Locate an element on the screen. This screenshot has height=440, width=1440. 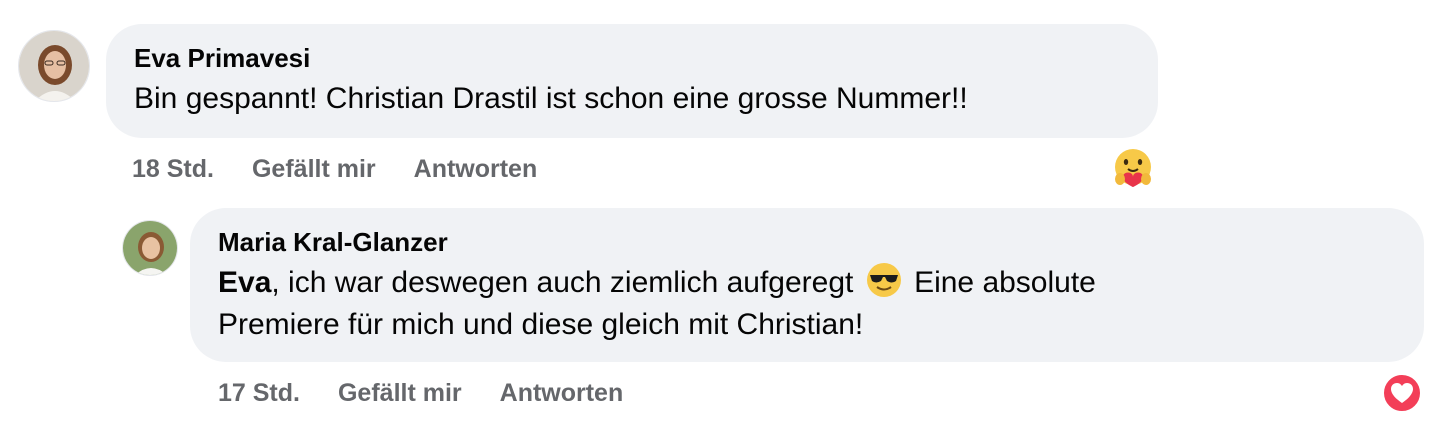
reply-button: Antworten is located at coordinates (476, 169).